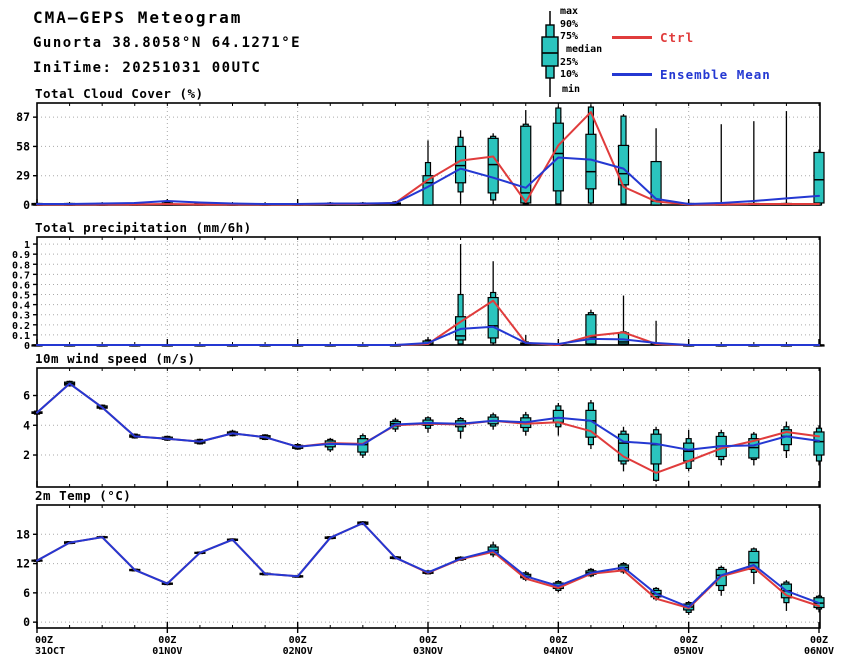 Image resolution: width=843 pixels, height=664 pixels. I want to click on y-tick-label: 0.2, so click(21, 326).